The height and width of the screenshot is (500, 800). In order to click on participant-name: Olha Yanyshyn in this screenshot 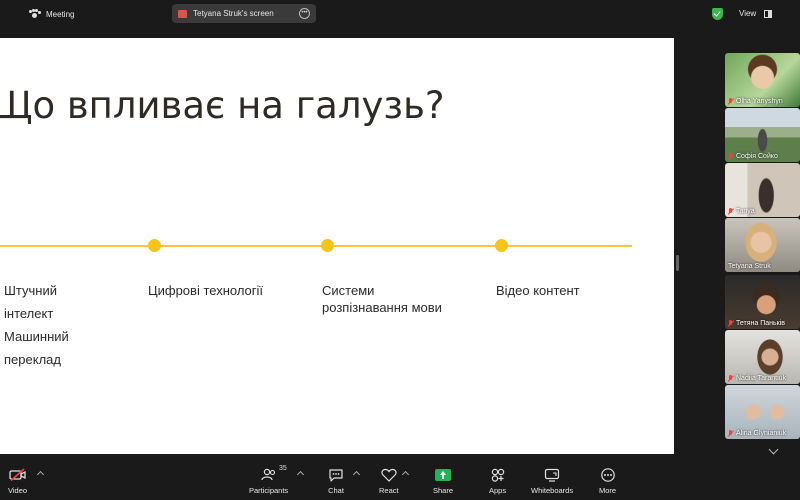, I will do `click(759, 101)`.